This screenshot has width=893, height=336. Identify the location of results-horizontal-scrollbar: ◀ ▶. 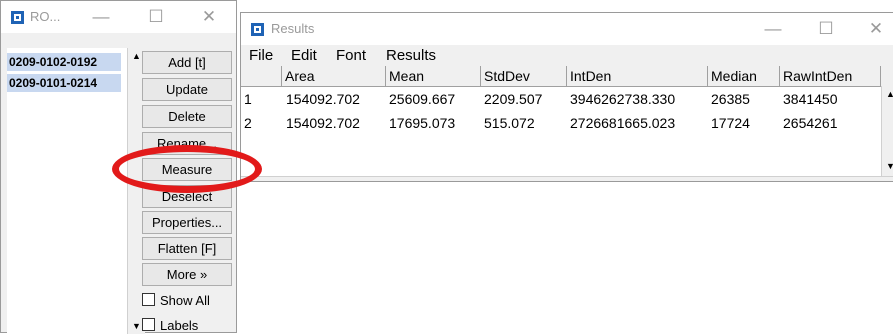
(567, 178).